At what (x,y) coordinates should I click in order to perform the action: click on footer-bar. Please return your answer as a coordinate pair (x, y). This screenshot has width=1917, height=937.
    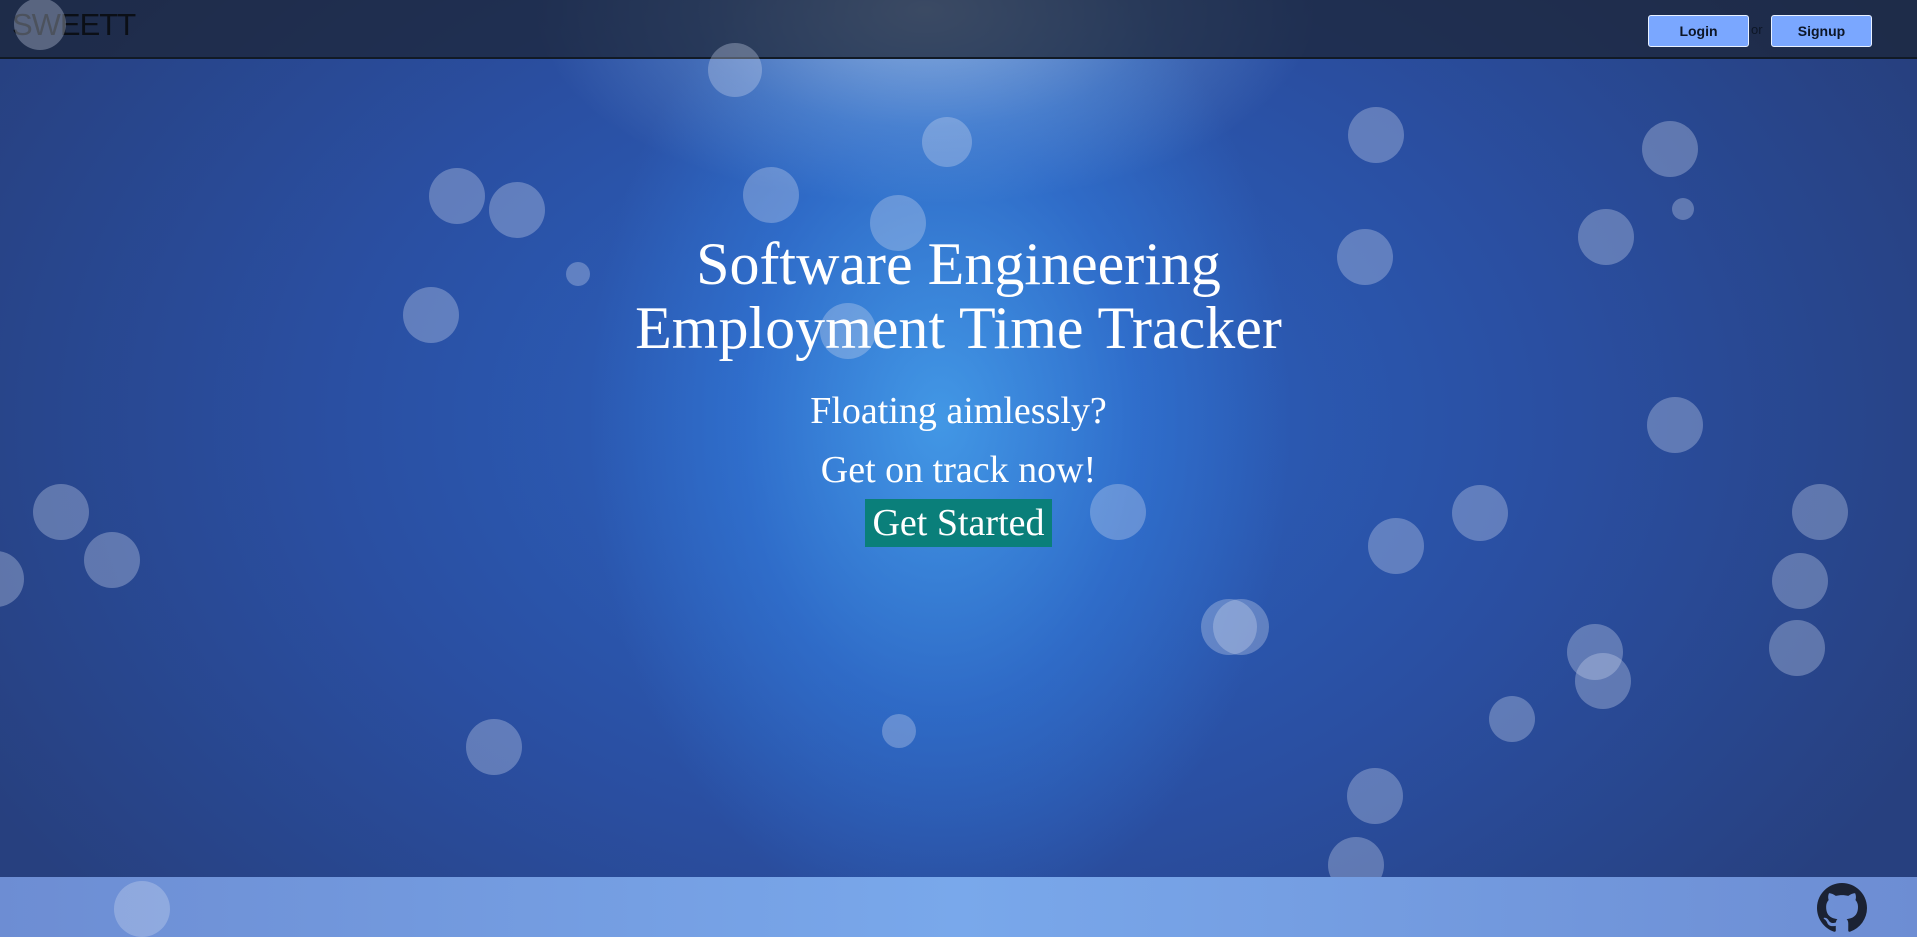
    Looking at the image, I should click on (958, 907).